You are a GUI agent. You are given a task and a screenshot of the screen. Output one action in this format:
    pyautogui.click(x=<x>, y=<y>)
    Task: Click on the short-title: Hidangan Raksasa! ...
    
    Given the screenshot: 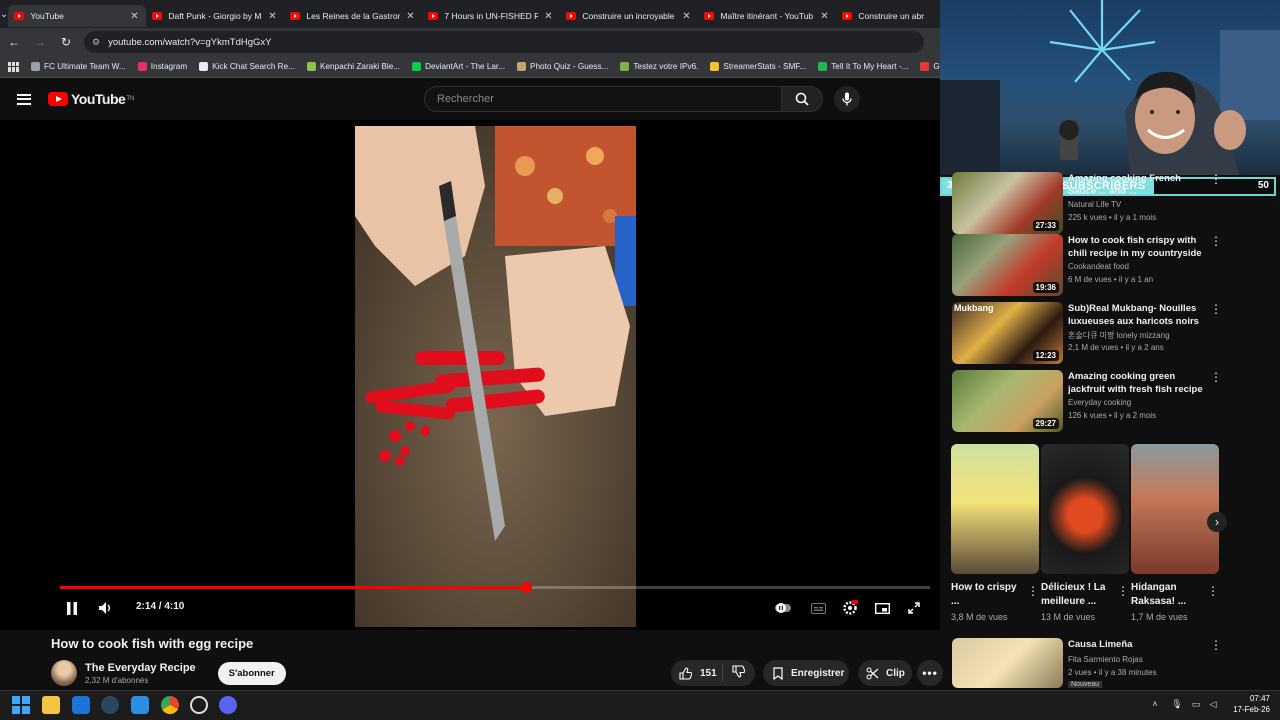 What is the action you would take?
    pyautogui.click(x=1168, y=595)
    